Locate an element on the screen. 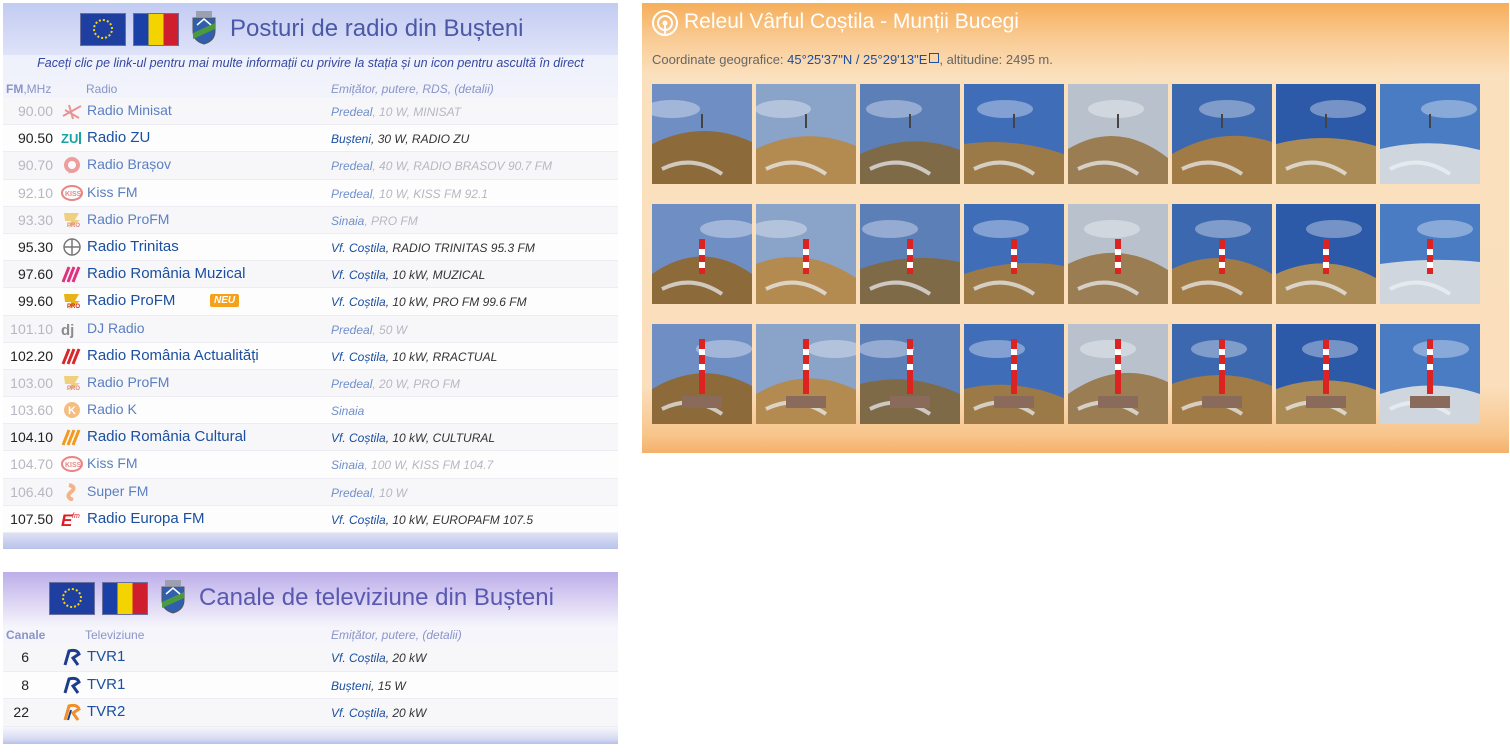 This screenshot has height=756, width=1510. station-name-link: Radio Minisat is located at coordinates (129, 110).